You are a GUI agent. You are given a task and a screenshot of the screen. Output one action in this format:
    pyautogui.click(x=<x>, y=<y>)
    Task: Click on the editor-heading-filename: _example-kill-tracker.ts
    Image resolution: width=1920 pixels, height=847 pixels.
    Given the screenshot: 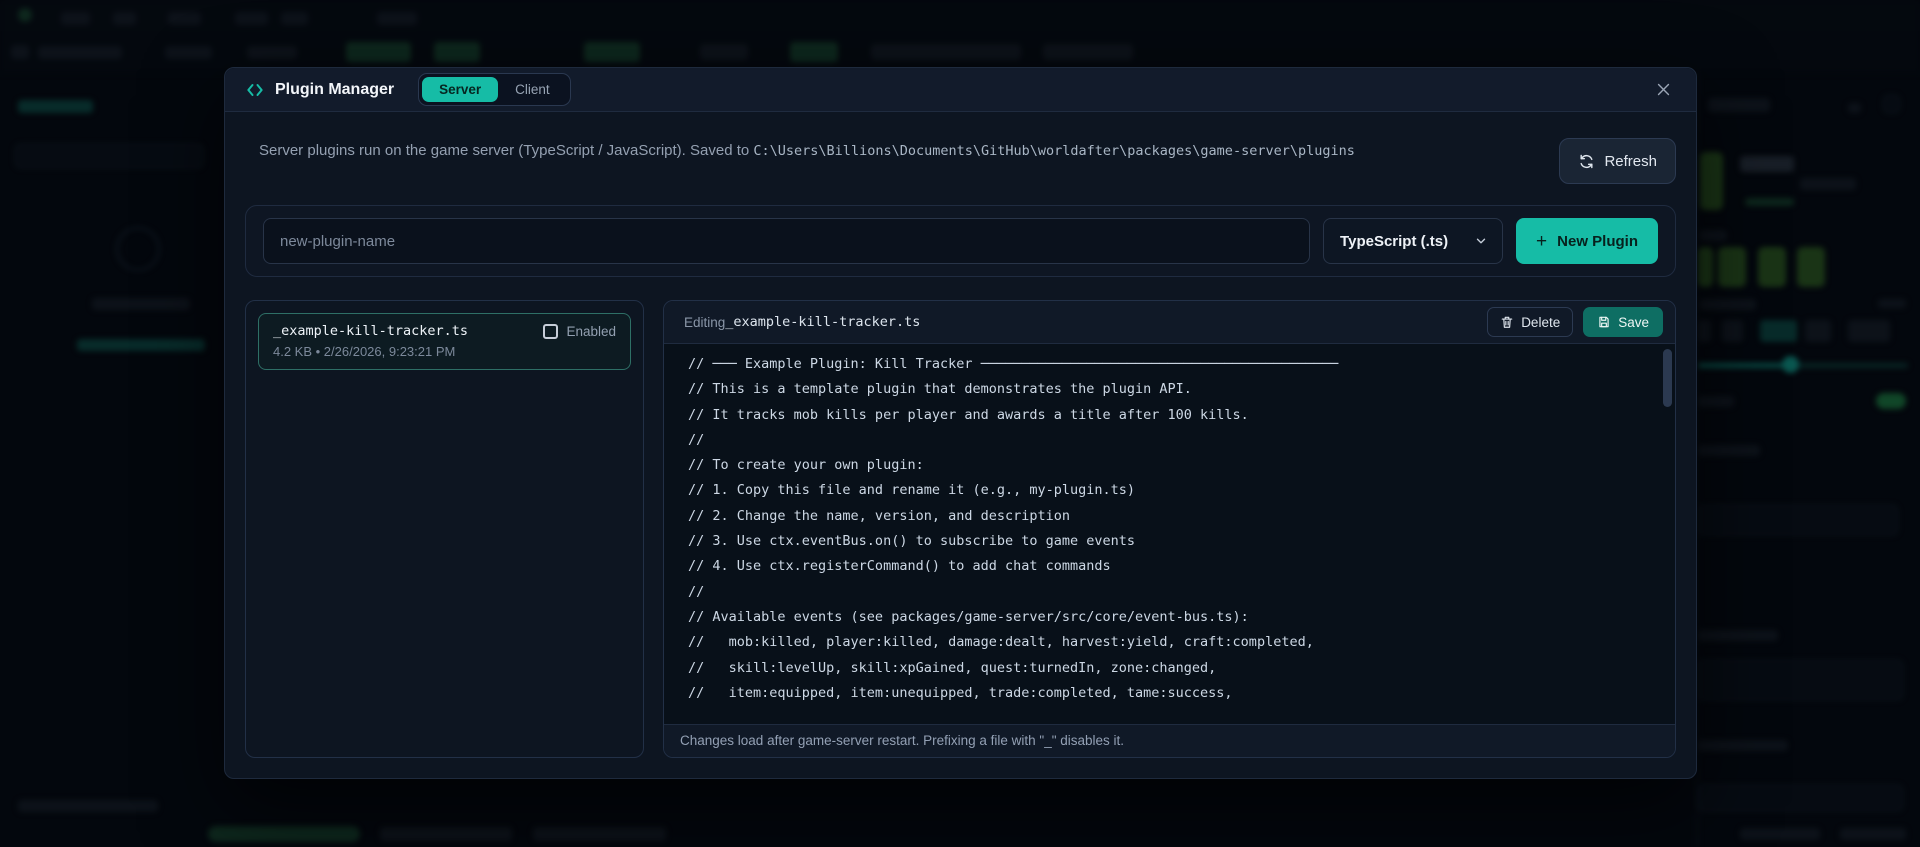 What is the action you would take?
    pyautogui.click(x=823, y=322)
    